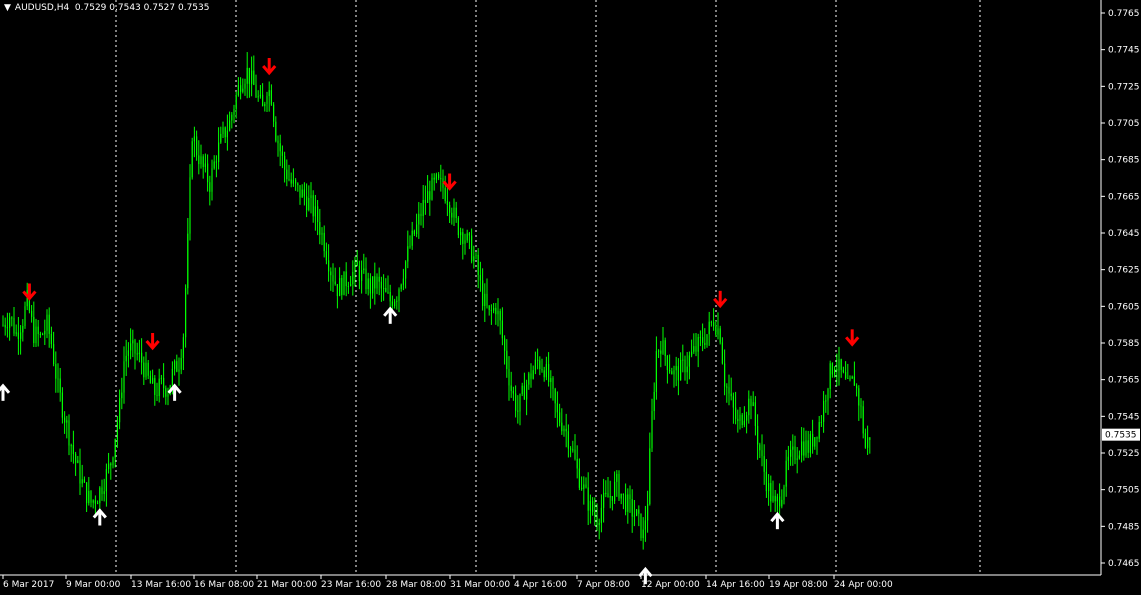 This screenshot has width=1141, height=595. I want to click on sell-arrow-icon, so click(269, 67).